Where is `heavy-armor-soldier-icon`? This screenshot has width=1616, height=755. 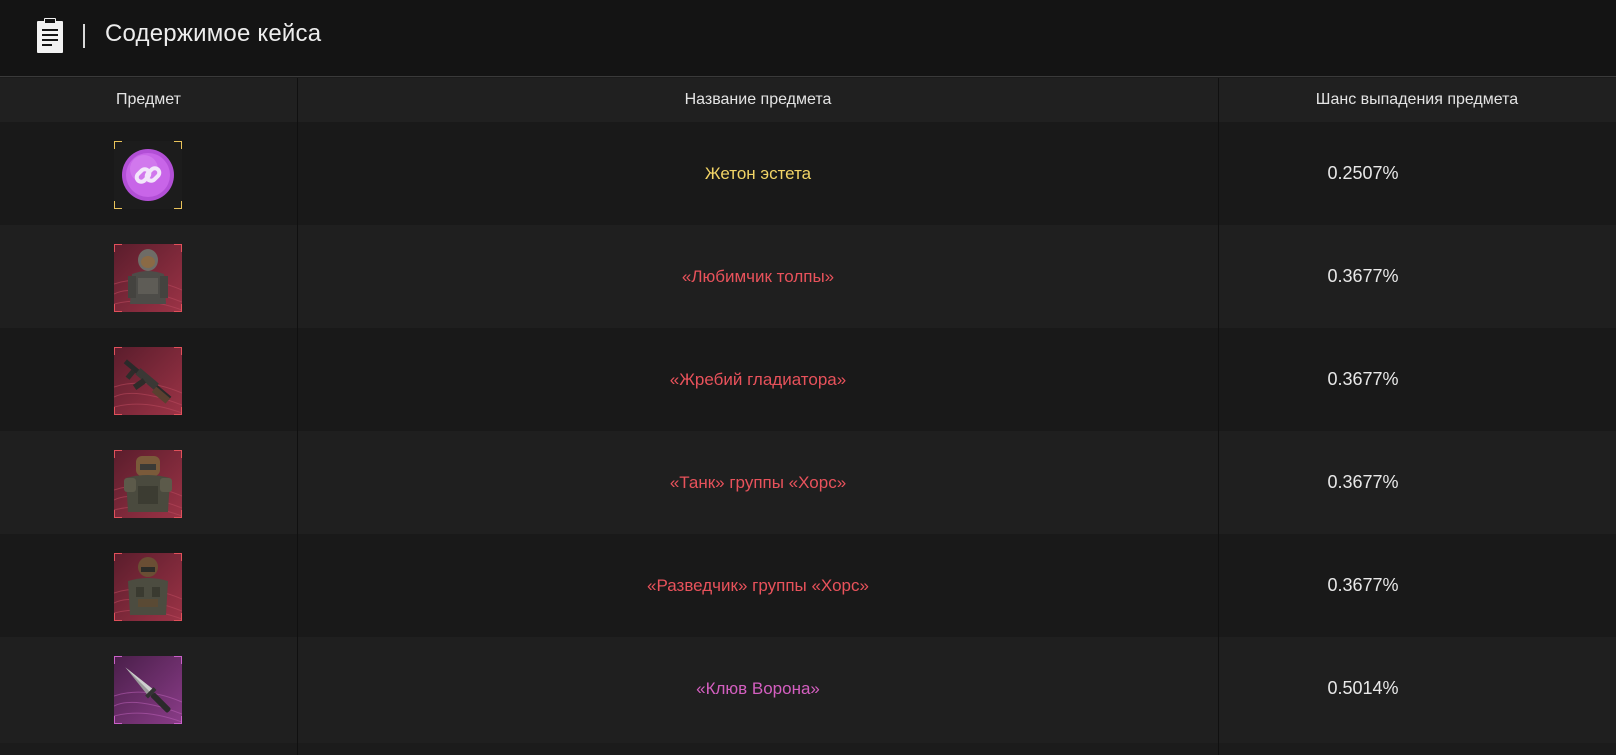
heavy-armor-soldier-icon is located at coordinates (148, 484).